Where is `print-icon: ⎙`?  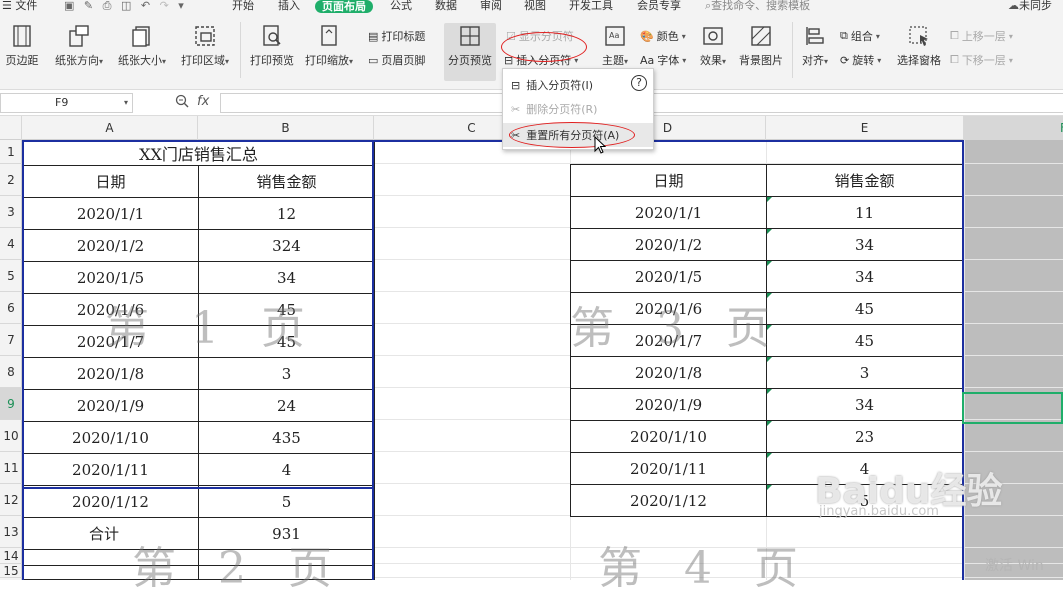
print-icon: ⎙ is located at coordinates (107, 6).